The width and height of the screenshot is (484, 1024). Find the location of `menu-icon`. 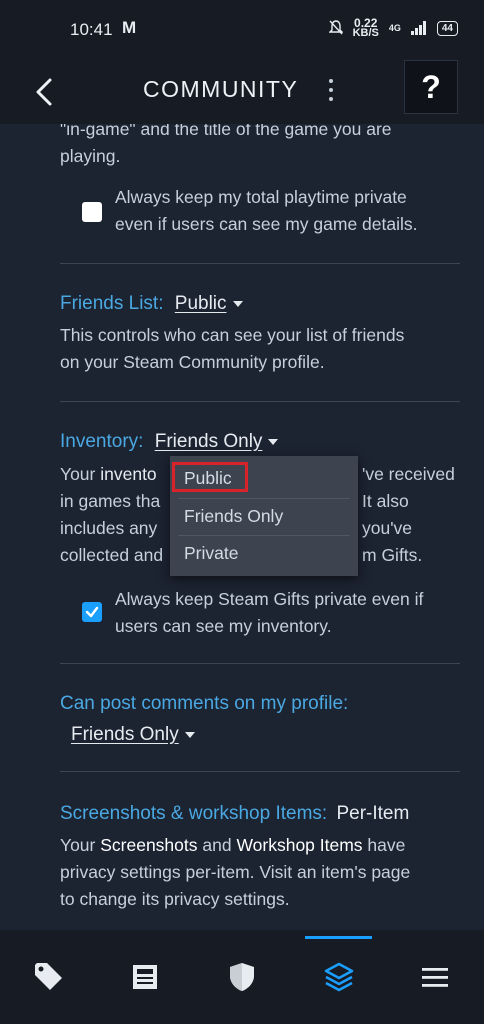

menu-icon is located at coordinates (435, 977).